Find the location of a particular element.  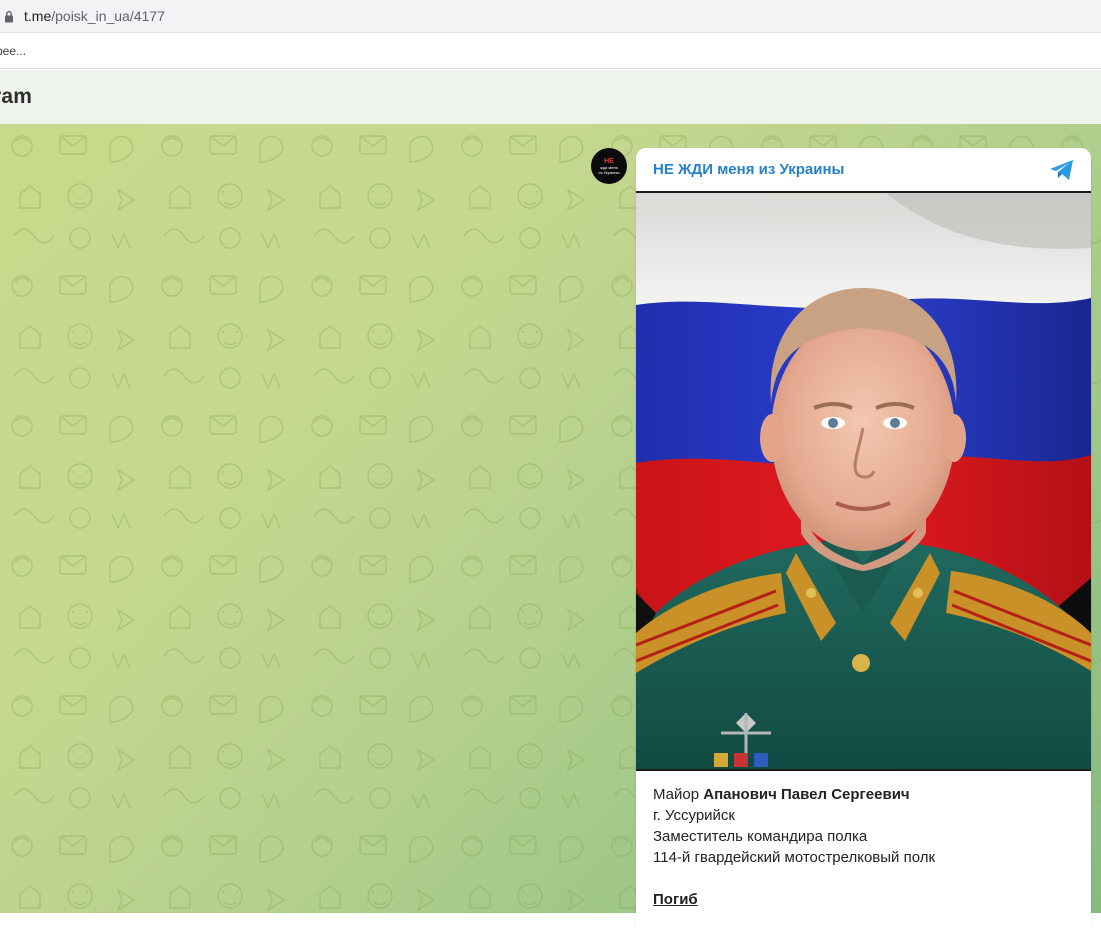

lock-icon is located at coordinates (9, 16).